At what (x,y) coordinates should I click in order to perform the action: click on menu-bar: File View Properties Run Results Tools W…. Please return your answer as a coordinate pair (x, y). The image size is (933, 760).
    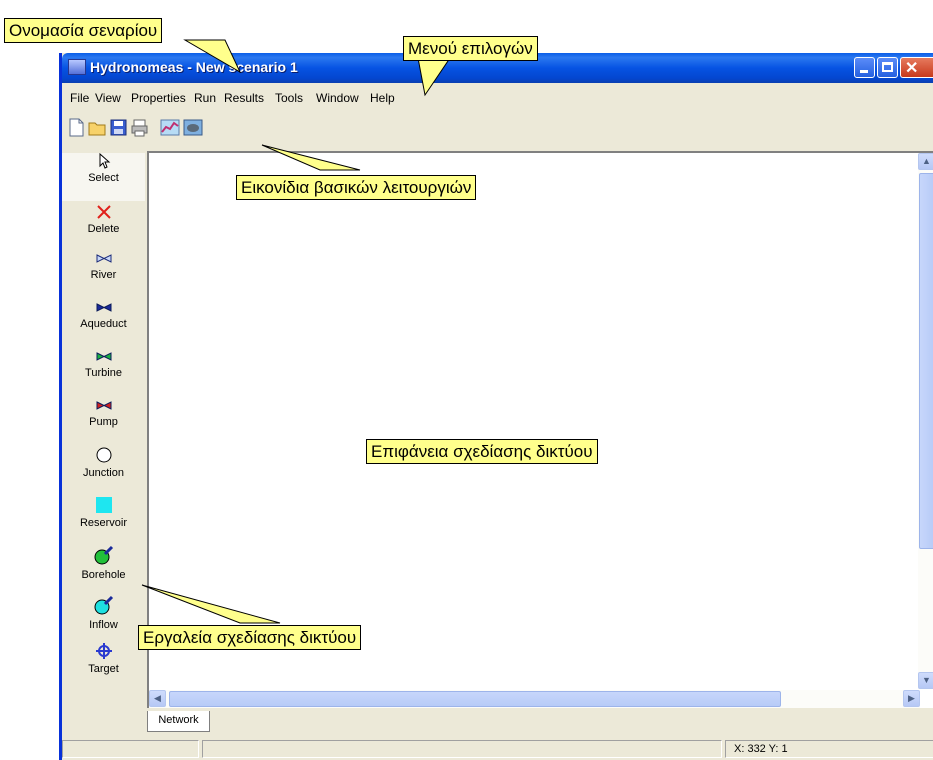
    Looking at the image, I should click on (497, 97).